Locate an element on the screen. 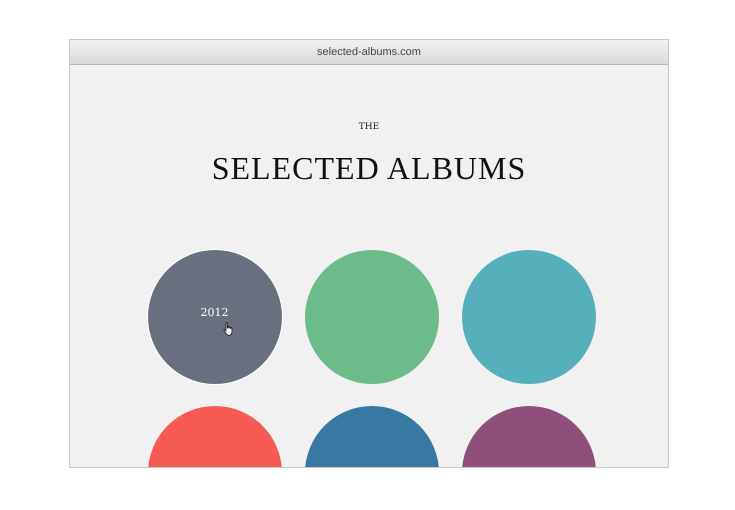 This screenshot has width=735, height=510. window-title: selected-albums.com is located at coordinates (369, 52).